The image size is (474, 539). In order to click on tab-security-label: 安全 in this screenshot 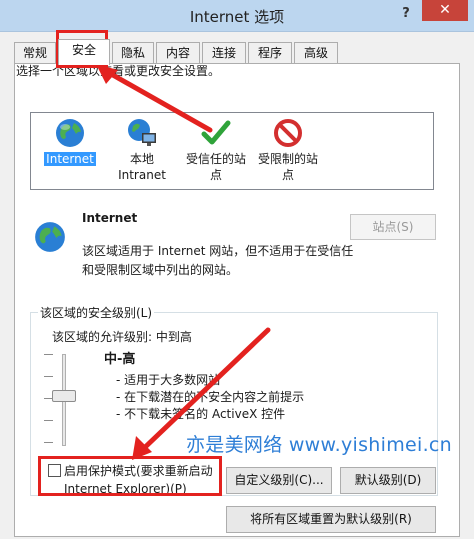, I will do `click(83, 50)`.